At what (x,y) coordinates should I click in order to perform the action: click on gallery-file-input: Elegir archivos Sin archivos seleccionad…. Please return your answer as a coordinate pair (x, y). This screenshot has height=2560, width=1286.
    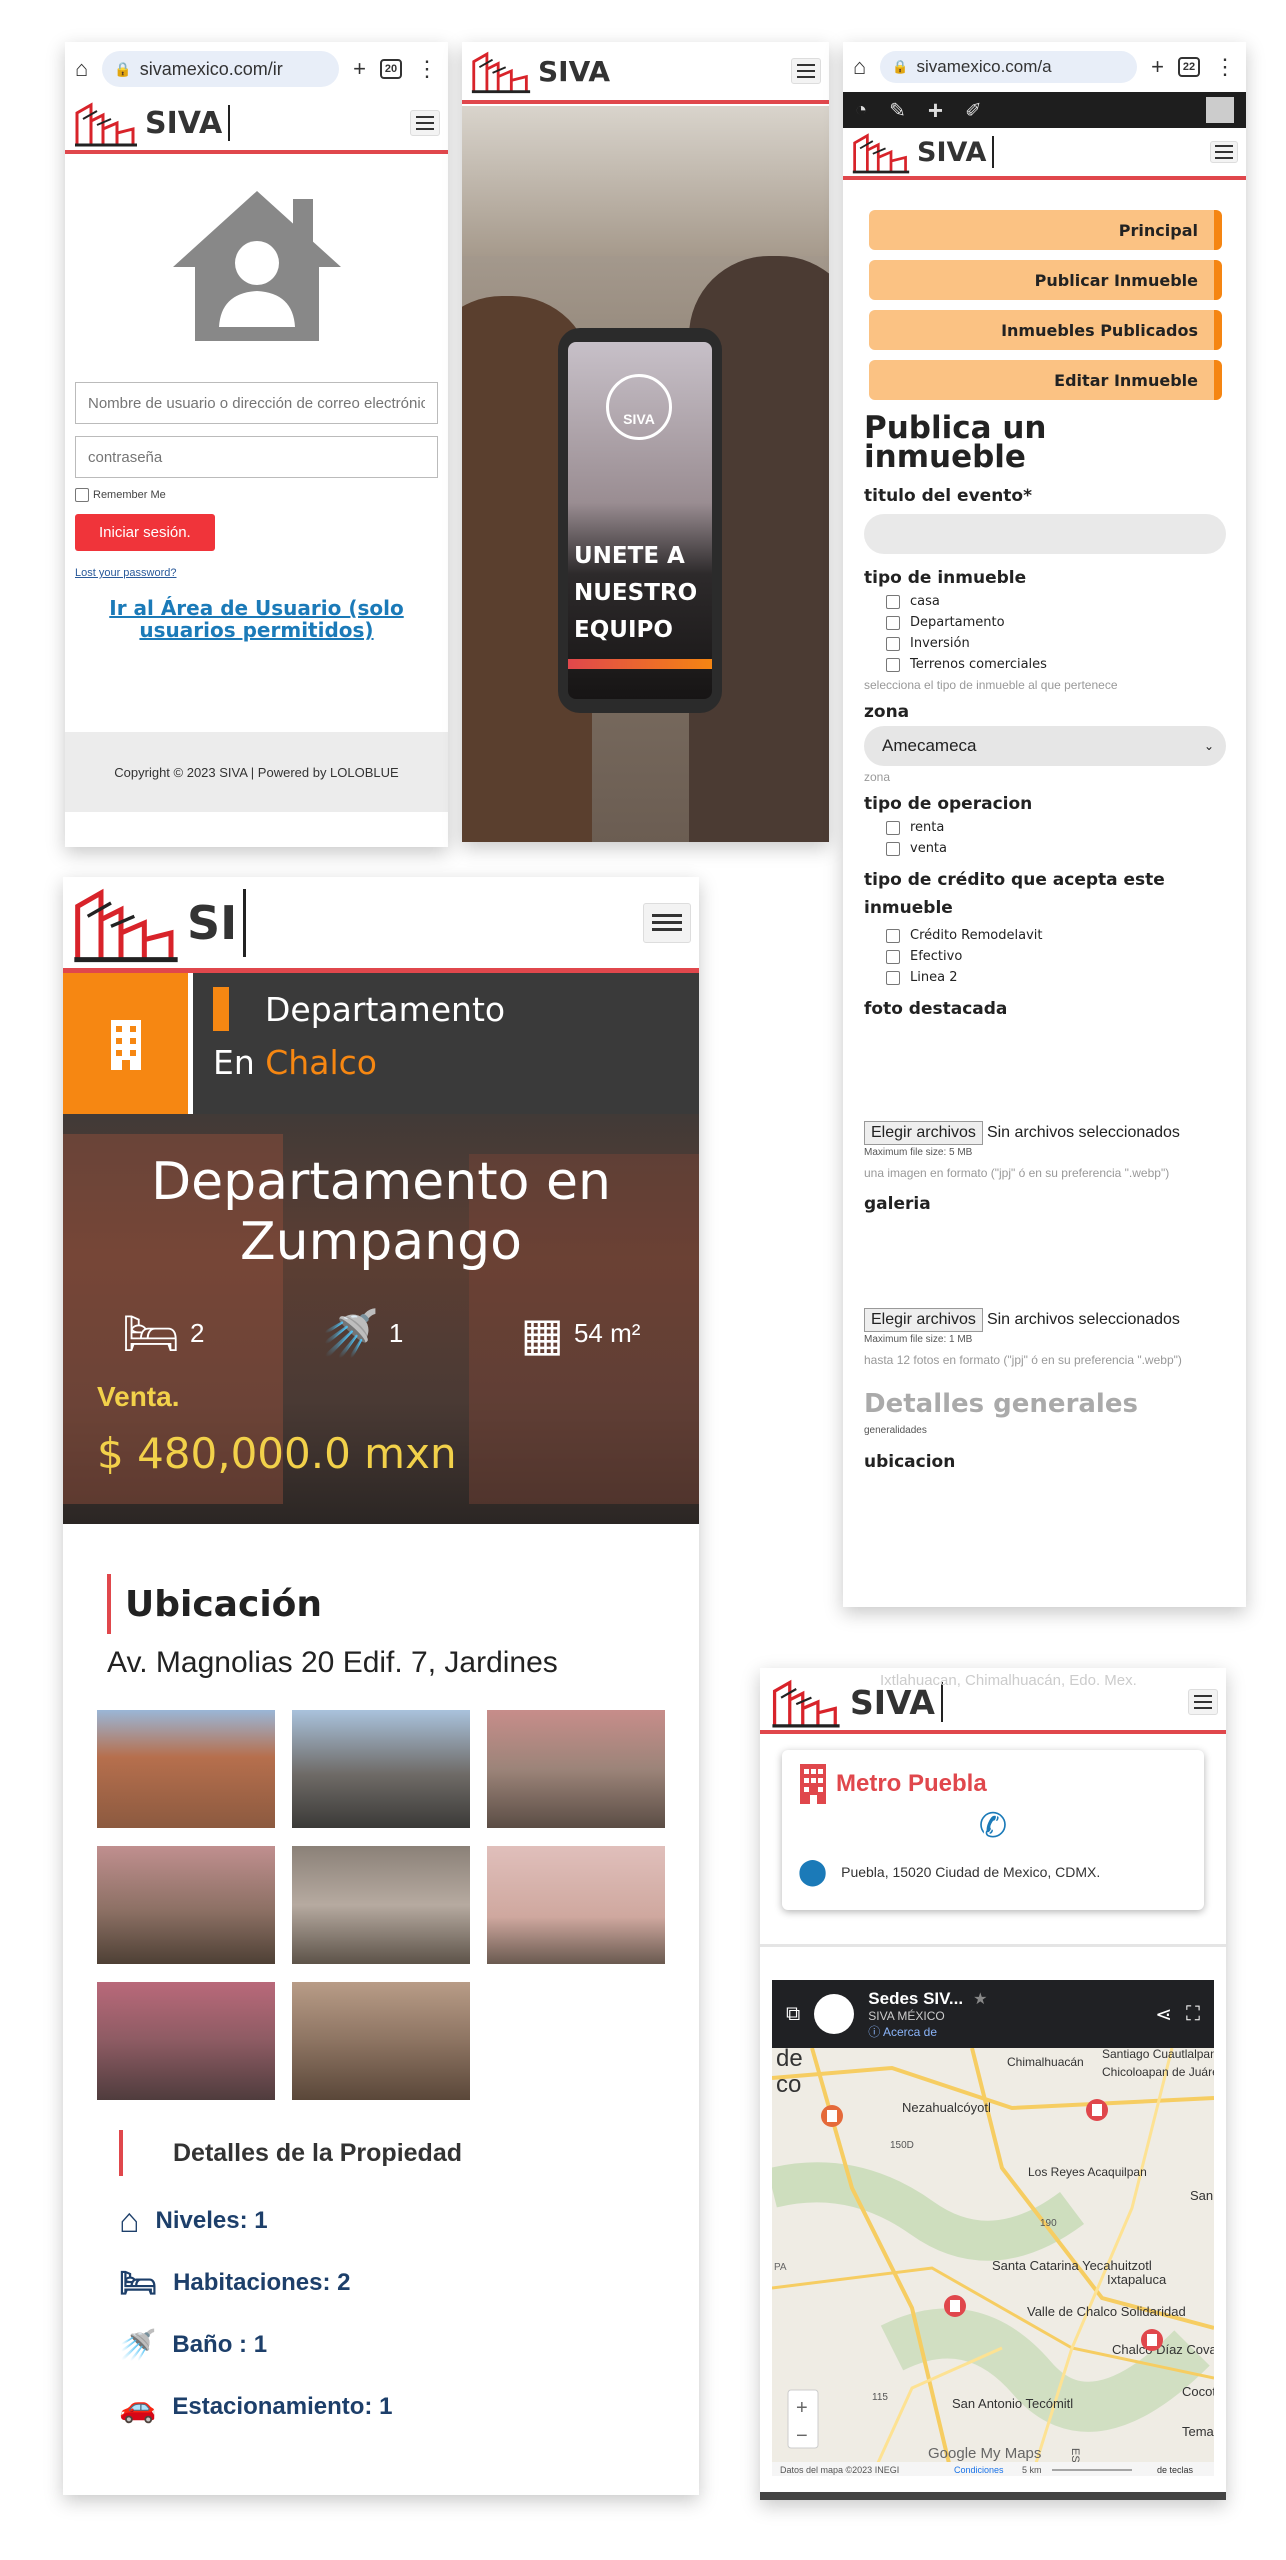
    Looking at the image, I should click on (1045, 1320).